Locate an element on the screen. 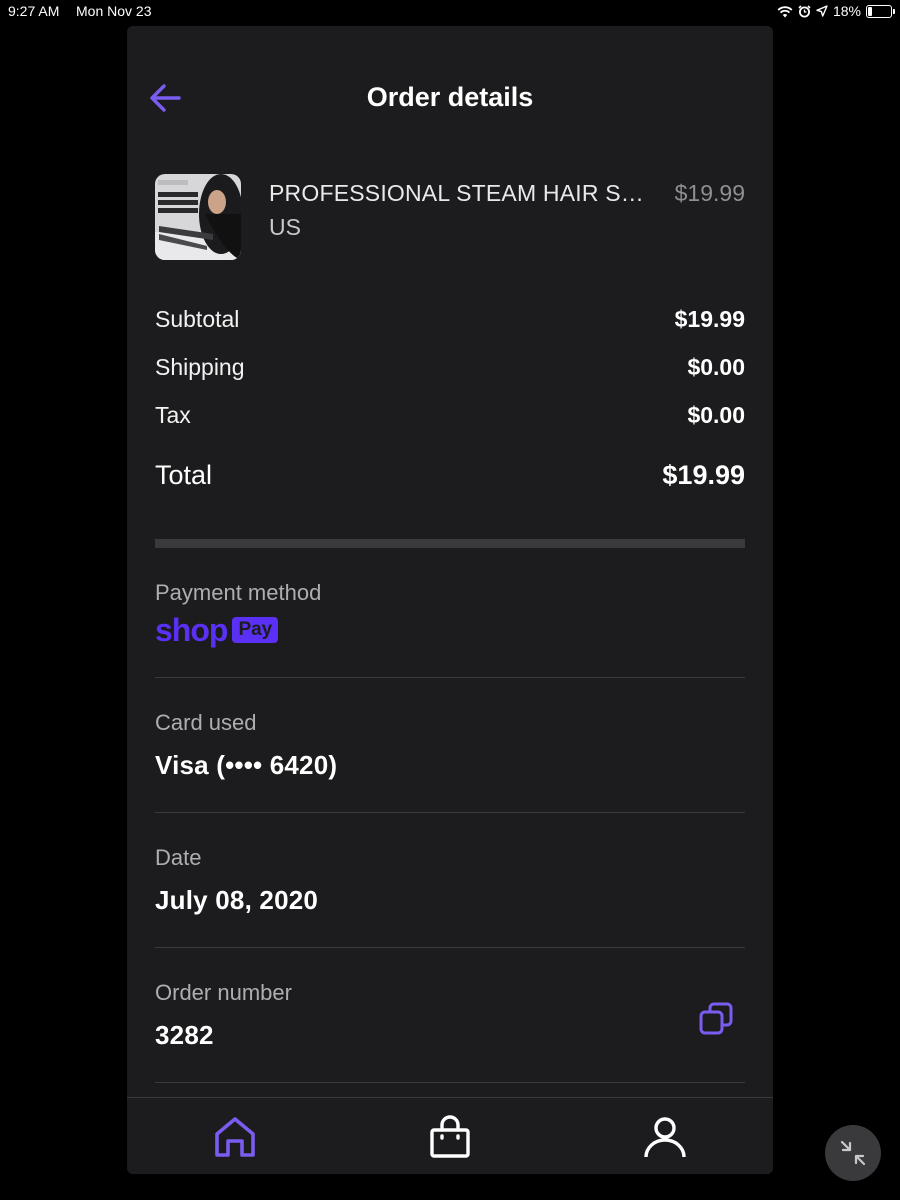 The width and height of the screenshot is (900, 1200). total-value: $19.99 is located at coordinates (703, 475).